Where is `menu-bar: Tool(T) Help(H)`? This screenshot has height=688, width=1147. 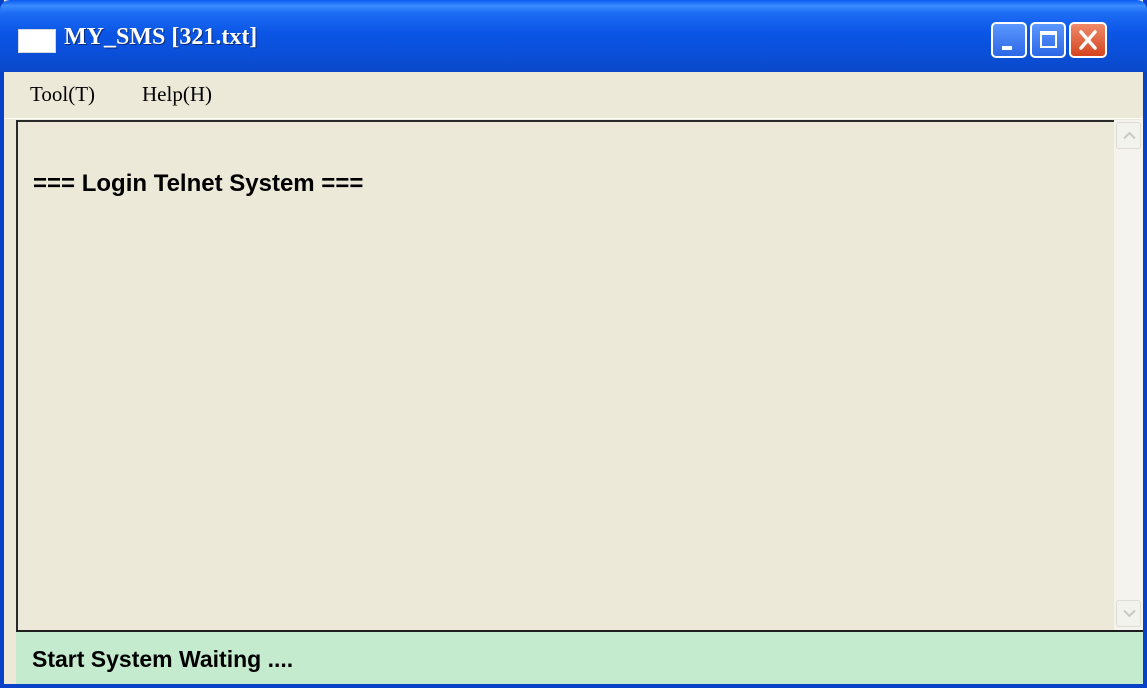 menu-bar: Tool(T) Help(H) is located at coordinates (573, 95).